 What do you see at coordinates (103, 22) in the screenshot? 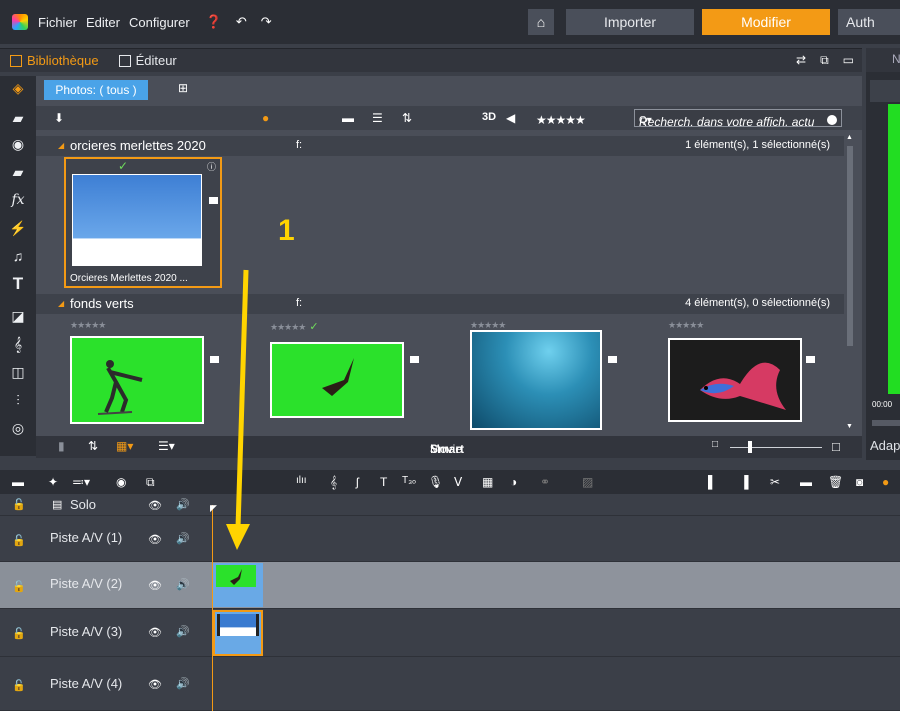
I see `menu-editer: Editer` at bounding box center [103, 22].